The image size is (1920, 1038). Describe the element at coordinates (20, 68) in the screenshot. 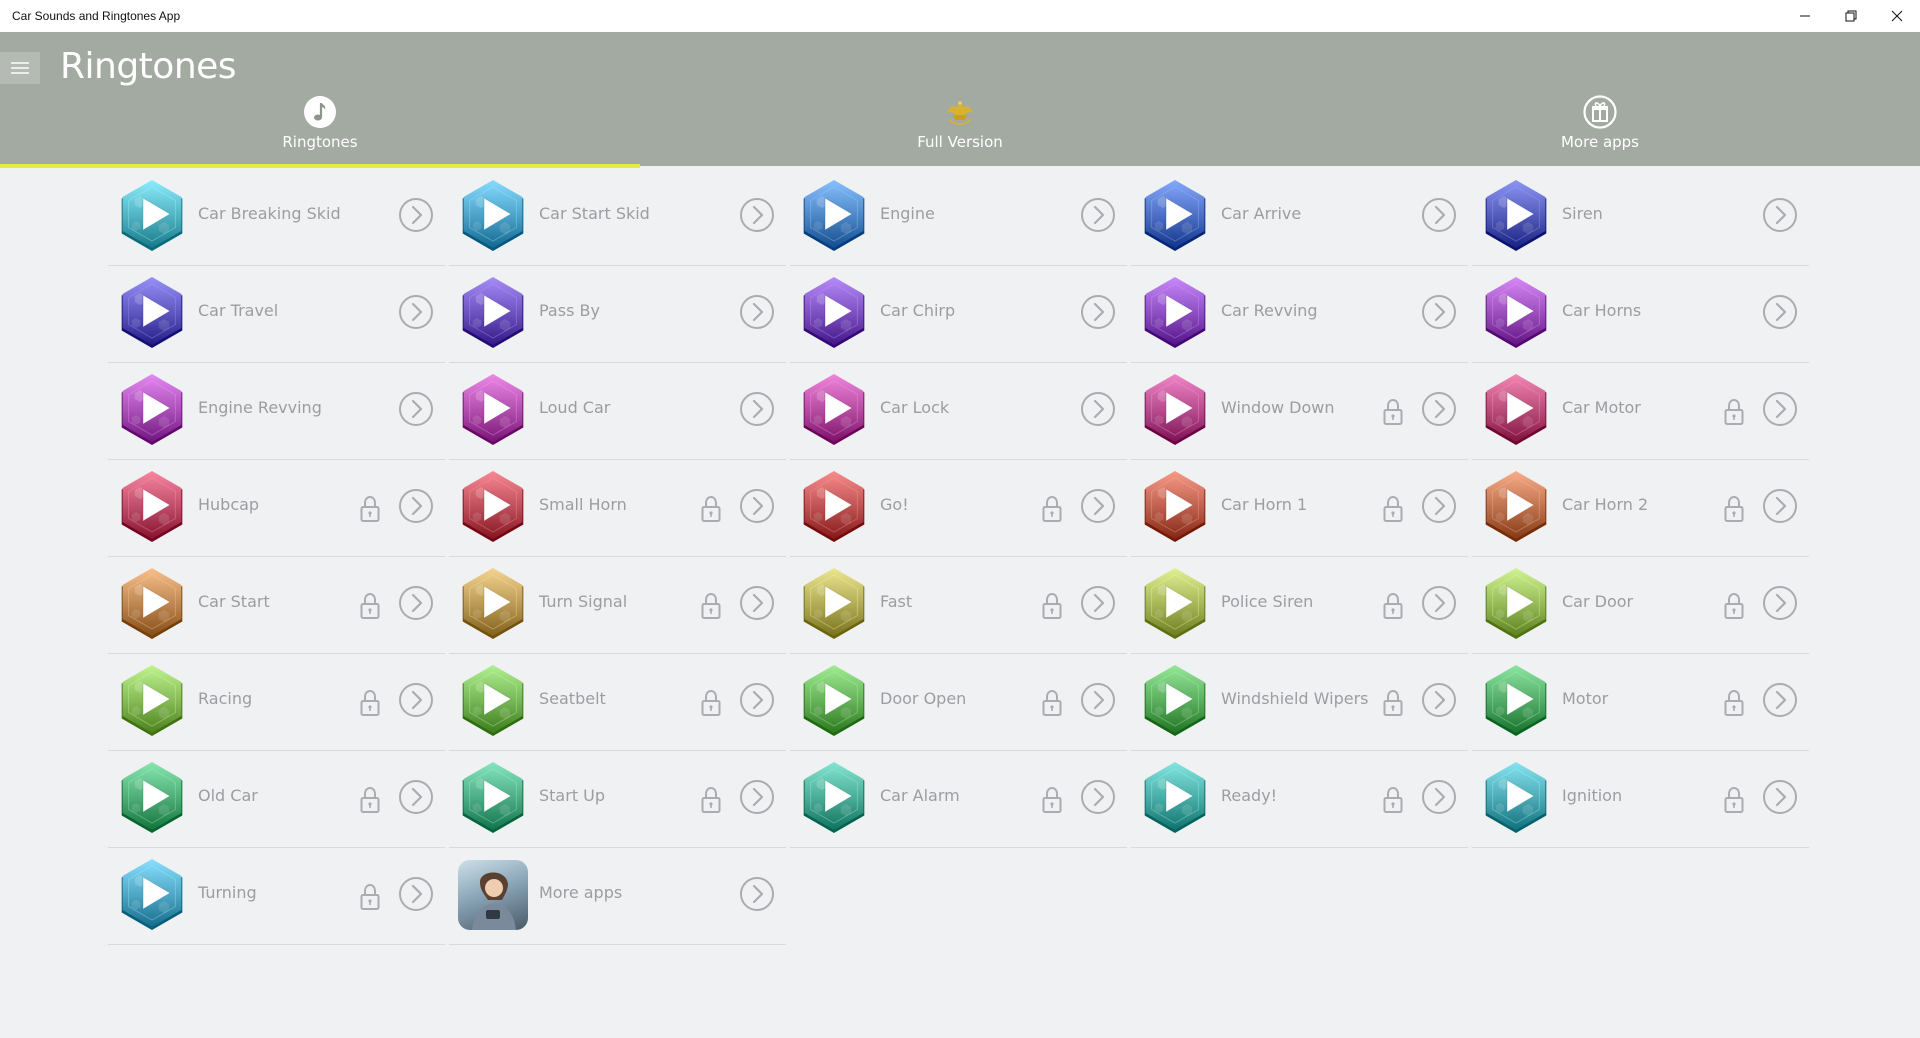

I see `hamburger-menu-button` at that location.